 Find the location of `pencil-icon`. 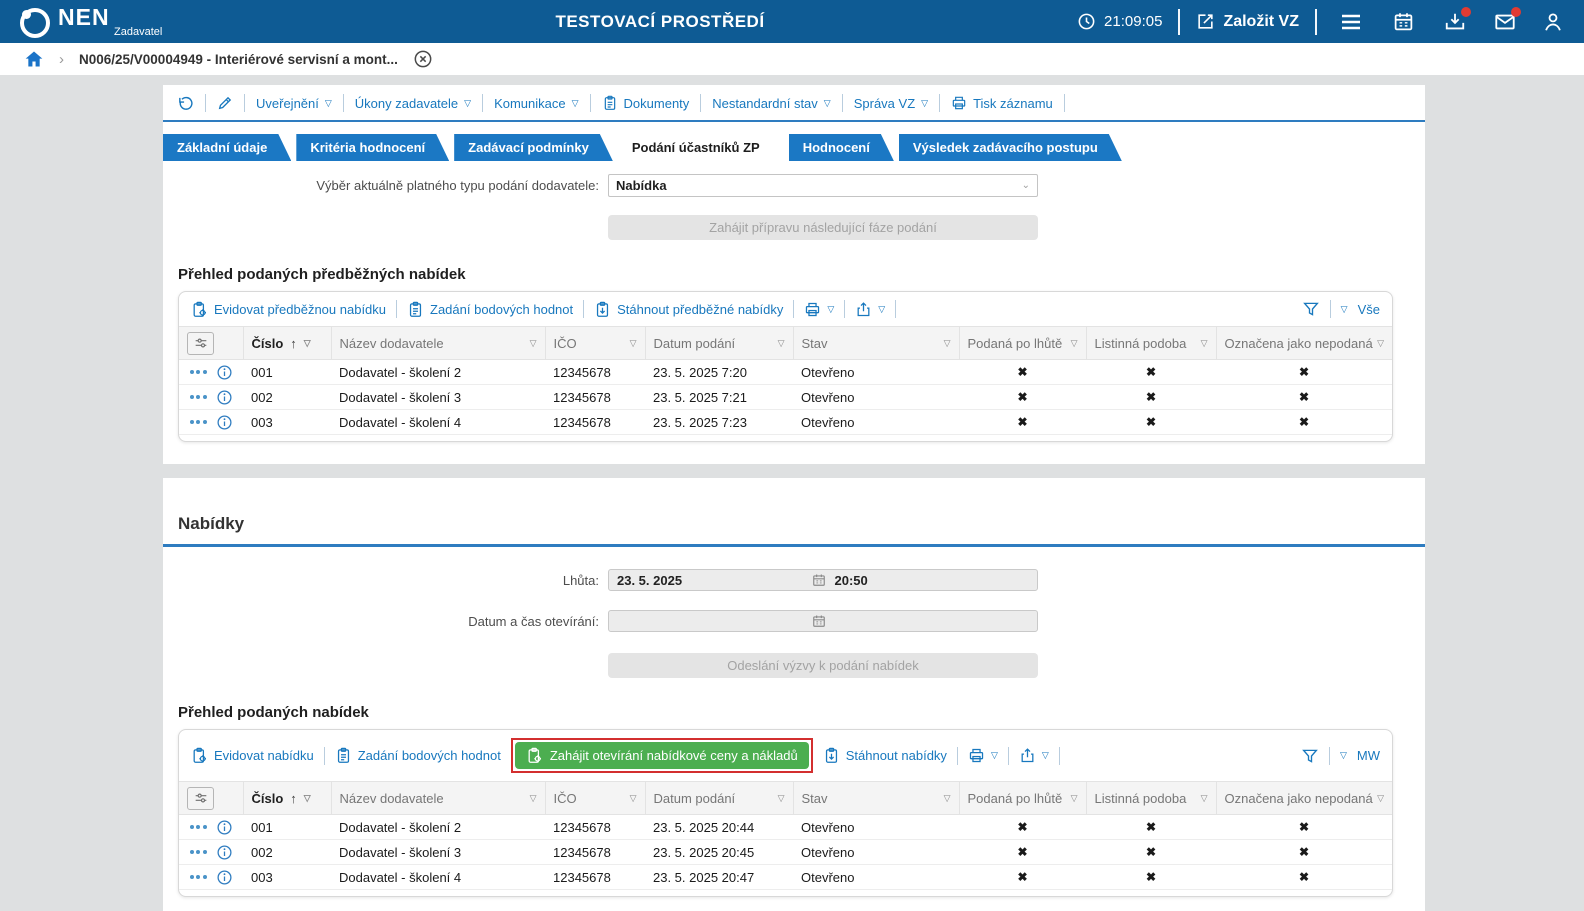

pencil-icon is located at coordinates (225, 103).